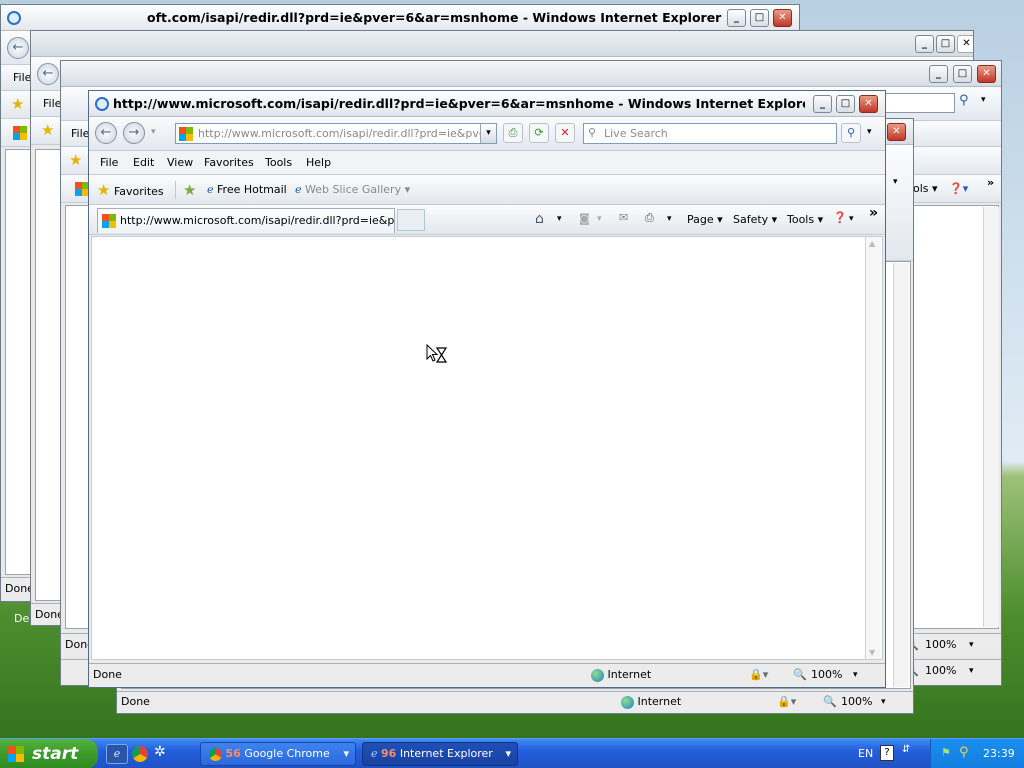 This screenshot has height=768, width=1024. What do you see at coordinates (840, 217) in the screenshot?
I see `help-icon: ❓` at bounding box center [840, 217].